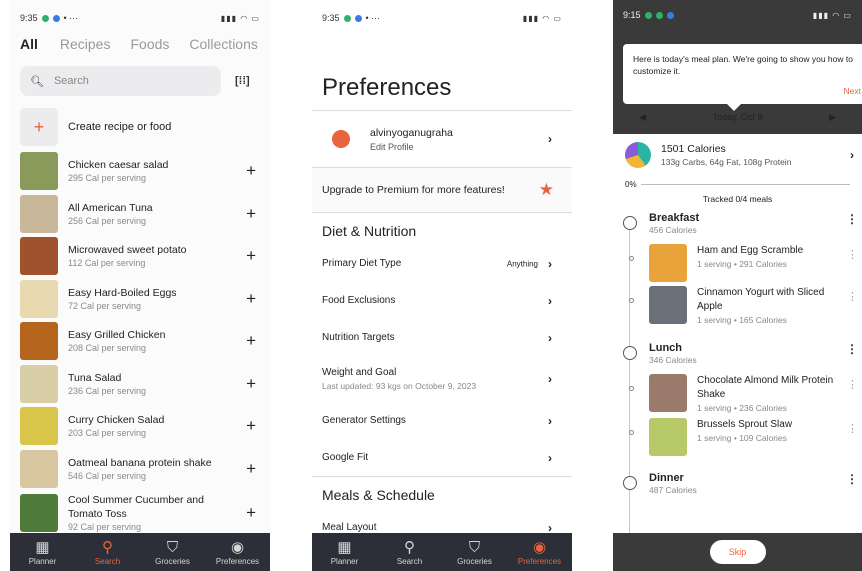  I want to click on food-thumbnail, so click(39, 383).